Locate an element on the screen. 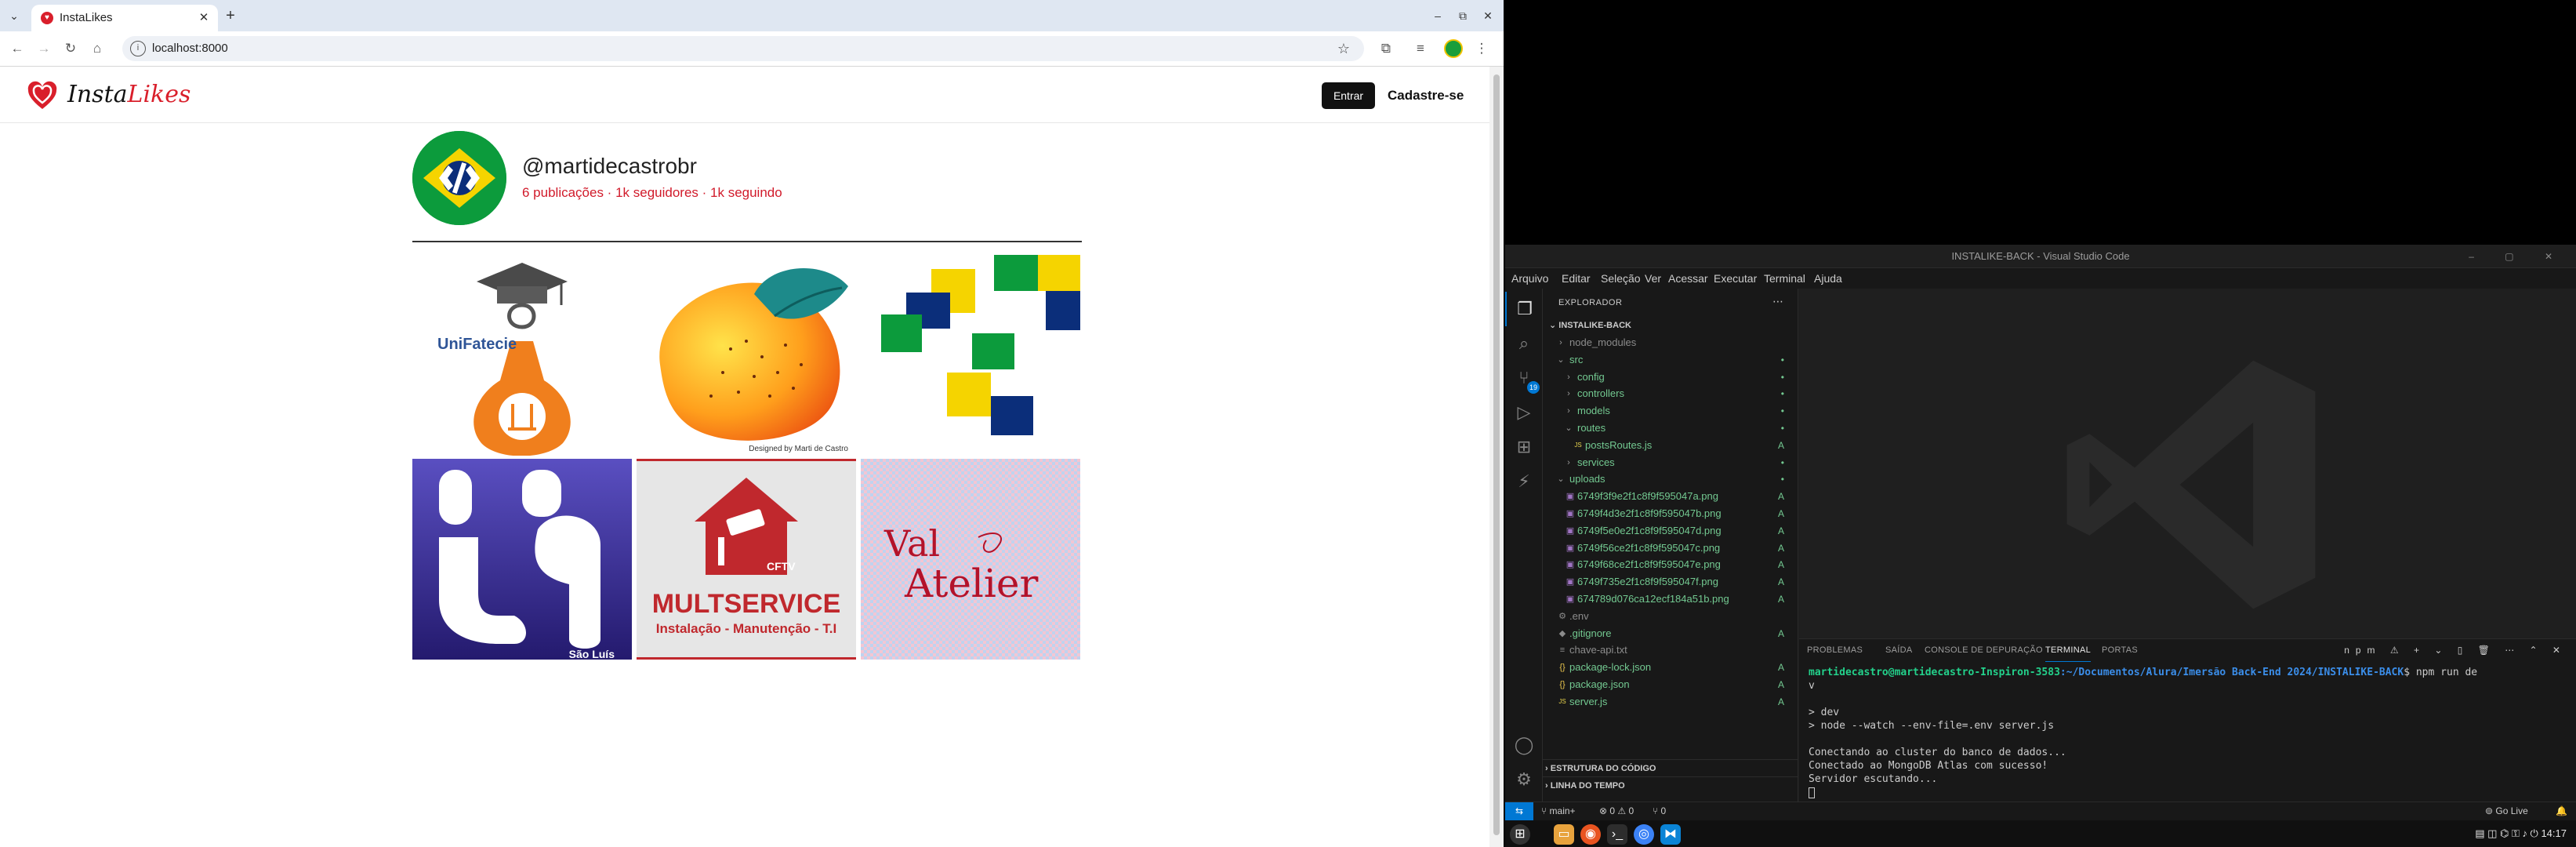  tree-item: JS server.js A is located at coordinates (1671, 702).